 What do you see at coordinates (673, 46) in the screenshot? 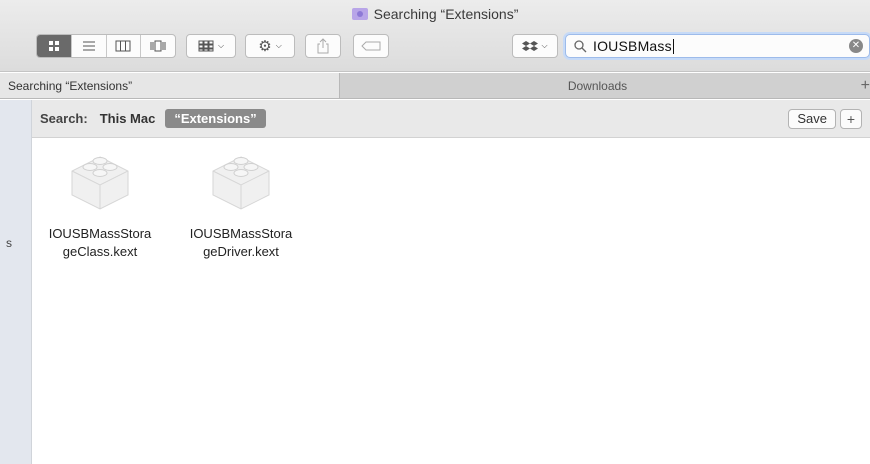
I see `text-cursor` at bounding box center [673, 46].